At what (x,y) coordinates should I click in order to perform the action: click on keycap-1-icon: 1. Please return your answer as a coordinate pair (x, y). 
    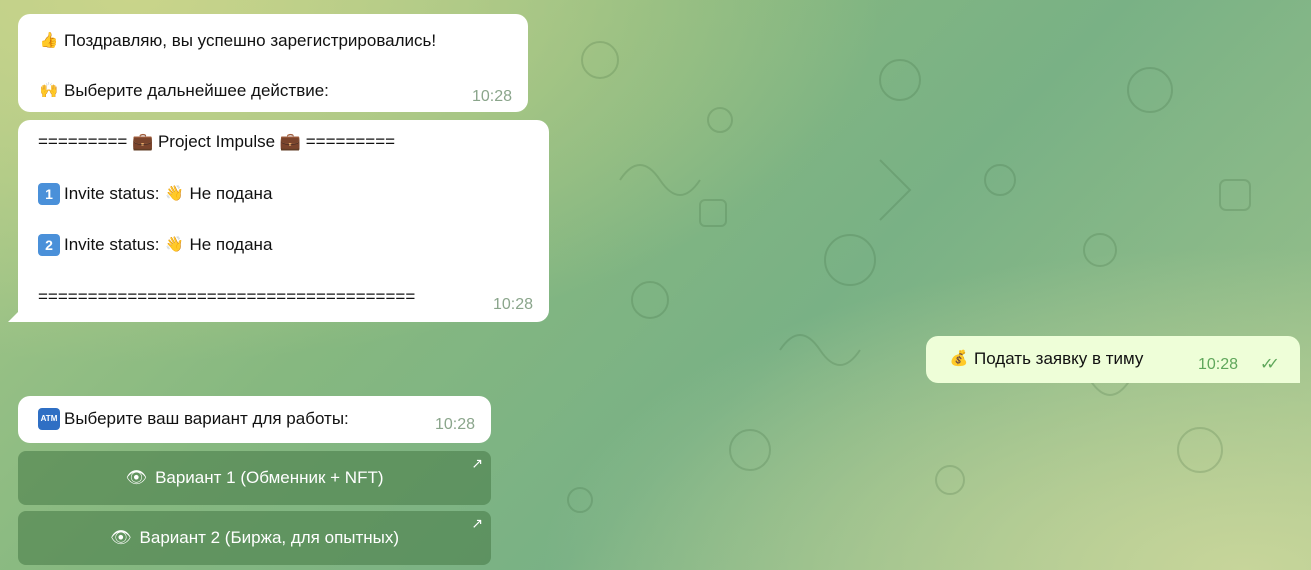
    Looking at the image, I should click on (49, 194).